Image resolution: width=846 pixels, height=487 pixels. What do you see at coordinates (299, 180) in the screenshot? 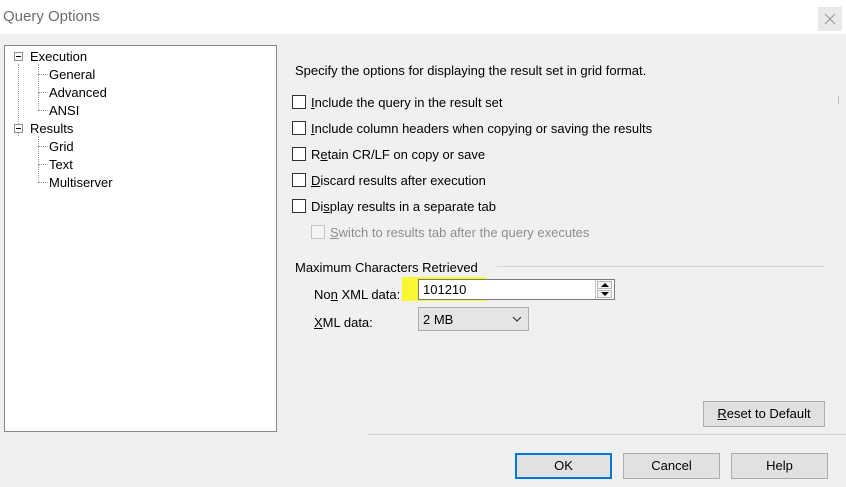
I see `discard-results-checkbox` at bounding box center [299, 180].